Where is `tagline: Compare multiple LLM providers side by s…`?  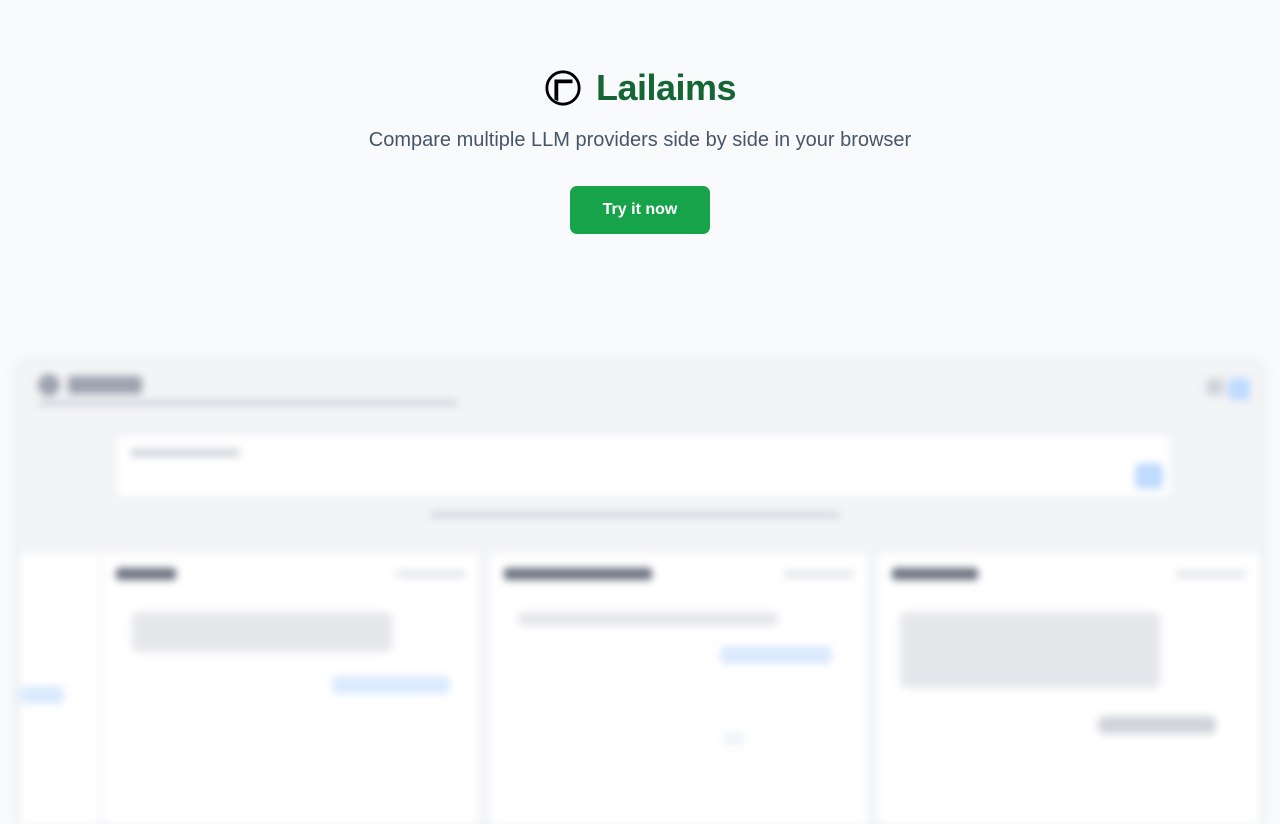 tagline: Compare multiple LLM providers side by s… is located at coordinates (640, 140).